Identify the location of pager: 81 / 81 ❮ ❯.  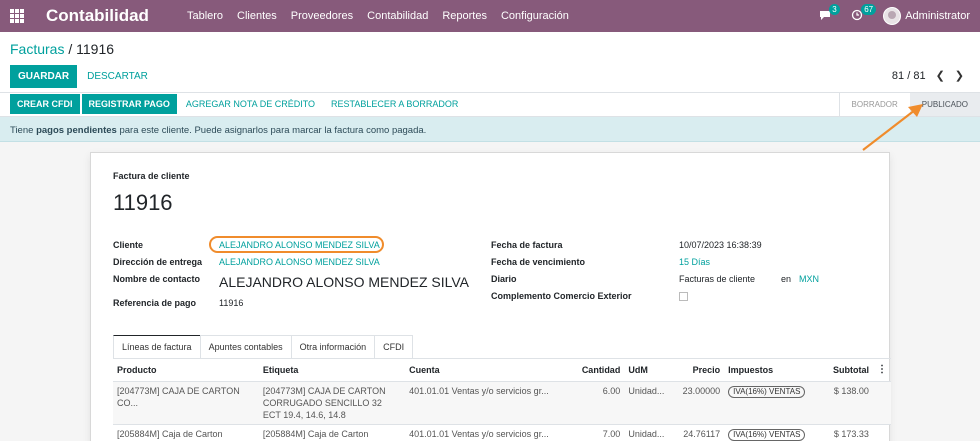
(928, 76).